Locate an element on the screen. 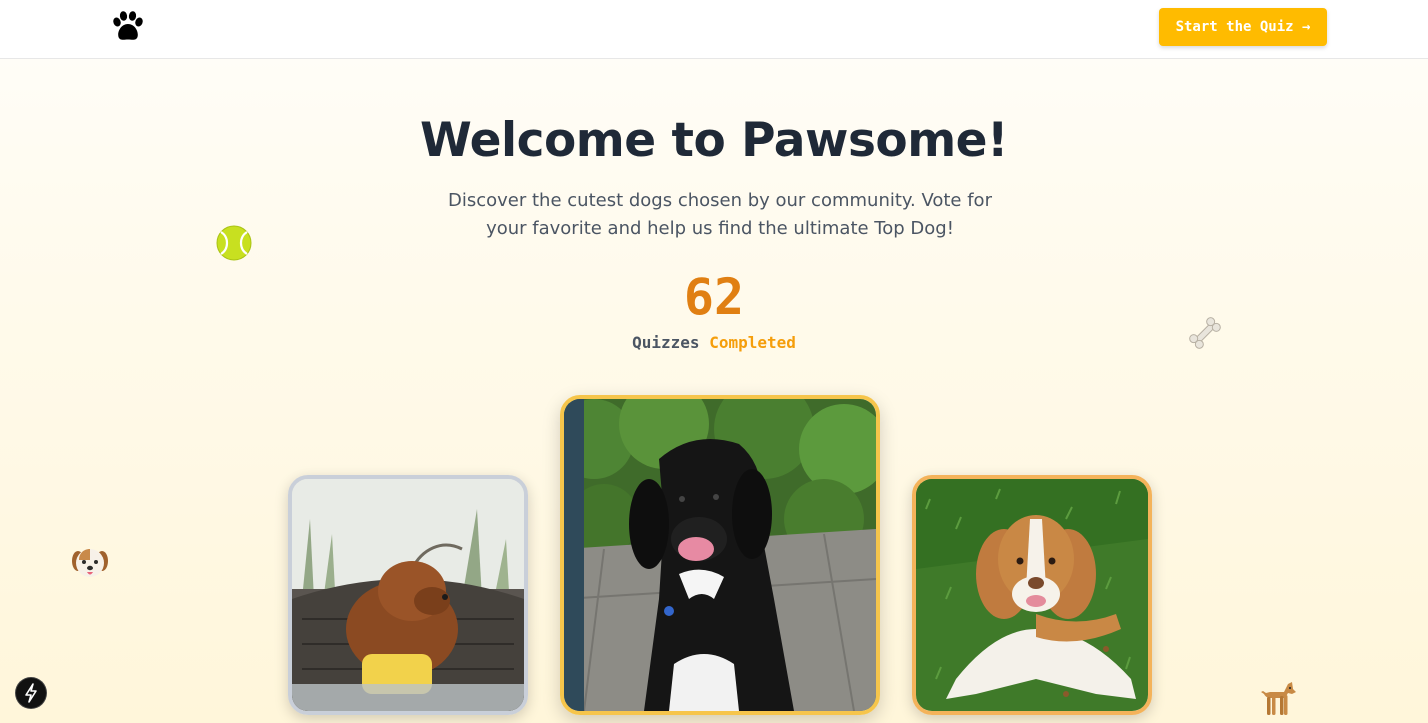 Image resolution: width=1428 pixels, height=723 pixels. spaniel-photo is located at coordinates (1032, 595).